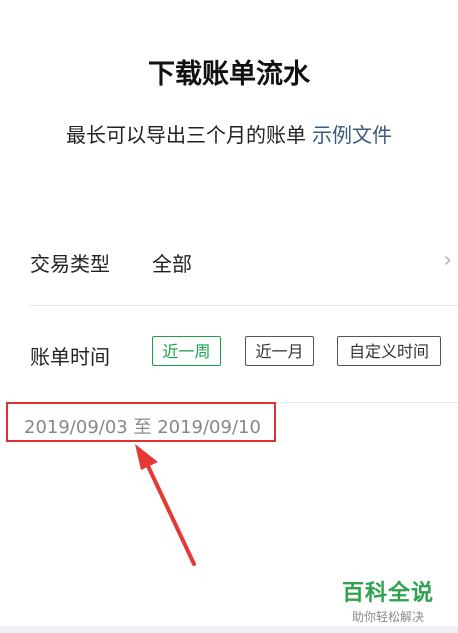  What do you see at coordinates (387, 593) in the screenshot?
I see `watermark-main-text: 百科全说` at bounding box center [387, 593].